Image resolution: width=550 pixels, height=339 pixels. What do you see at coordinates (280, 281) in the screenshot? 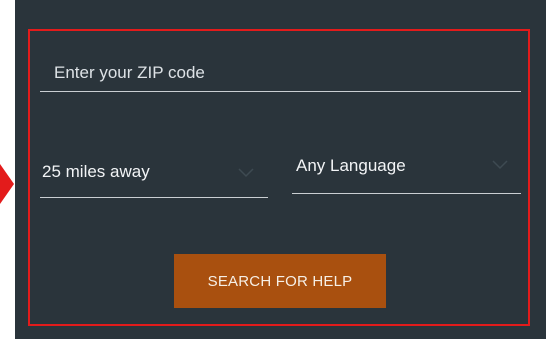
I see `search-for-help-button: SEARCH FOR HELP` at bounding box center [280, 281].